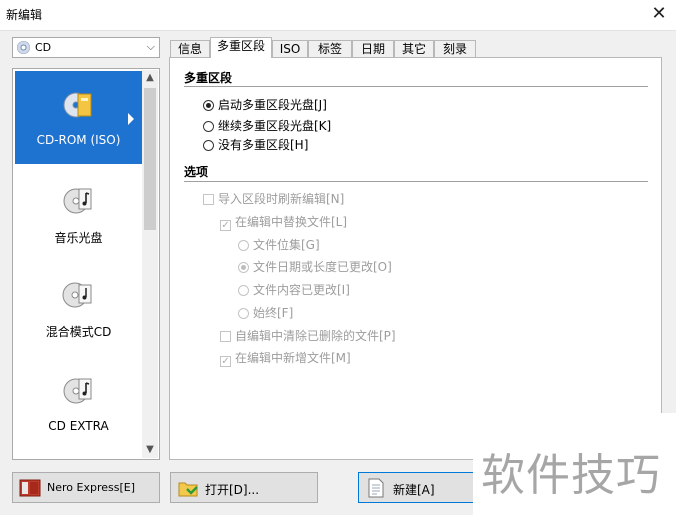 The height and width of the screenshot is (515, 676). Describe the element at coordinates (373, 49) in the screenshot. I see `tab-date: 日期` at that location.